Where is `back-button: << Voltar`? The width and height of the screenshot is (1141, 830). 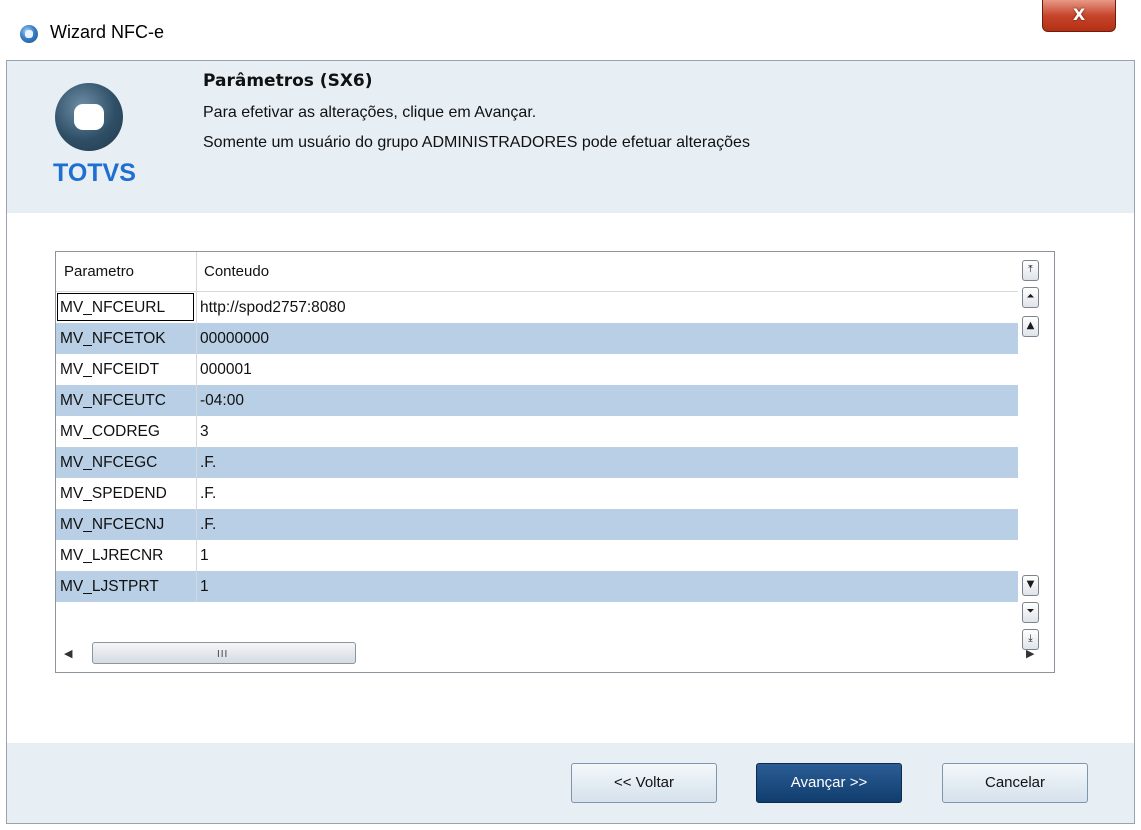 back-button: << Voltar is located at coordinates (644, 783).